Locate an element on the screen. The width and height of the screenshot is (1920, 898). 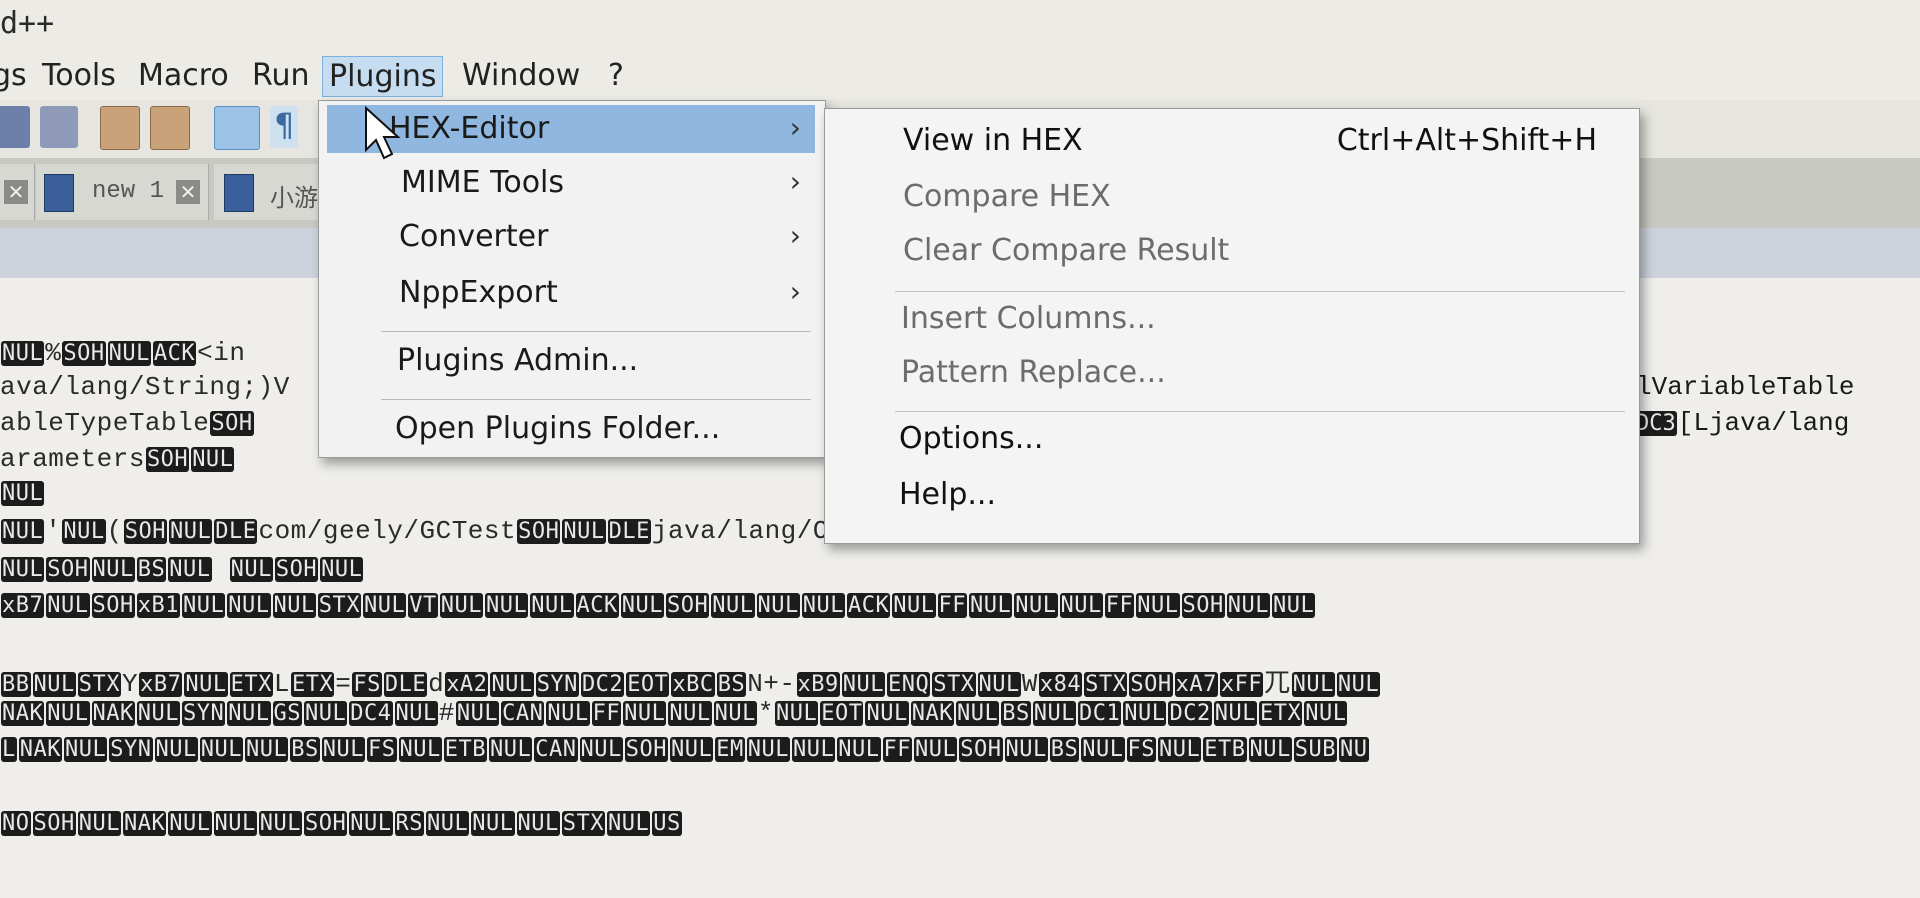
tab-prev: ✕ is located at coordinates (17, 192).